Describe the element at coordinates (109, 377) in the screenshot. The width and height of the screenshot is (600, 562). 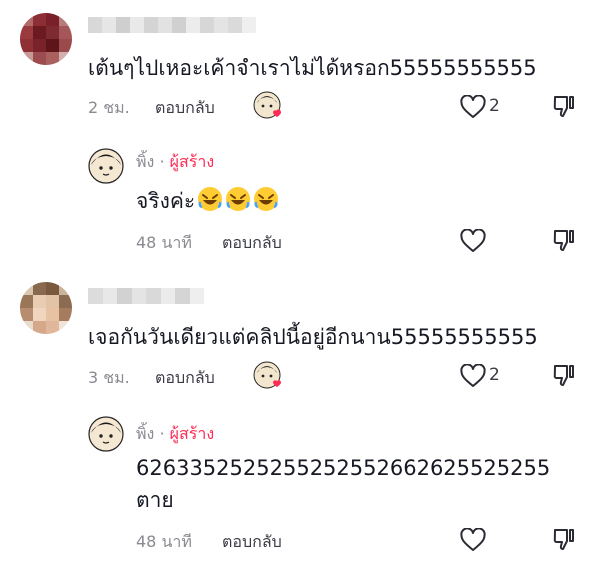
I see `comment-time: 3 ชม.` at that location.